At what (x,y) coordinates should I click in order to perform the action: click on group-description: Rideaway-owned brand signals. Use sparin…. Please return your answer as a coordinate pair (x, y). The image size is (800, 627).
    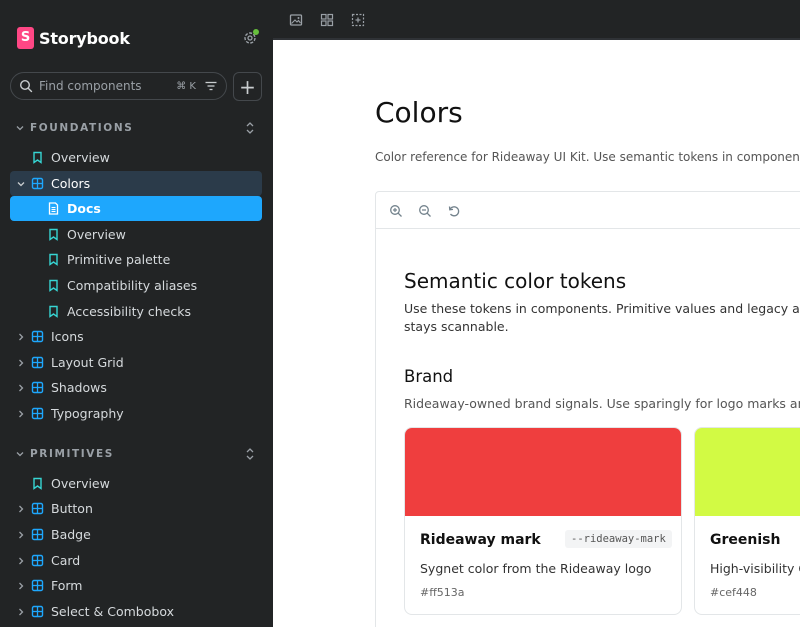
    Looking at the image, I should click on (602, 403).